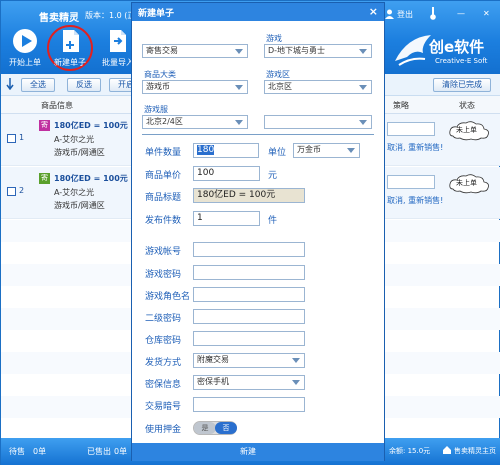 The width and height of the screenshot is (500, 465). What do you see at coordinates (226, 173) in the screenshot?
I see `price-input: 100` at bounding box center [226, 173].